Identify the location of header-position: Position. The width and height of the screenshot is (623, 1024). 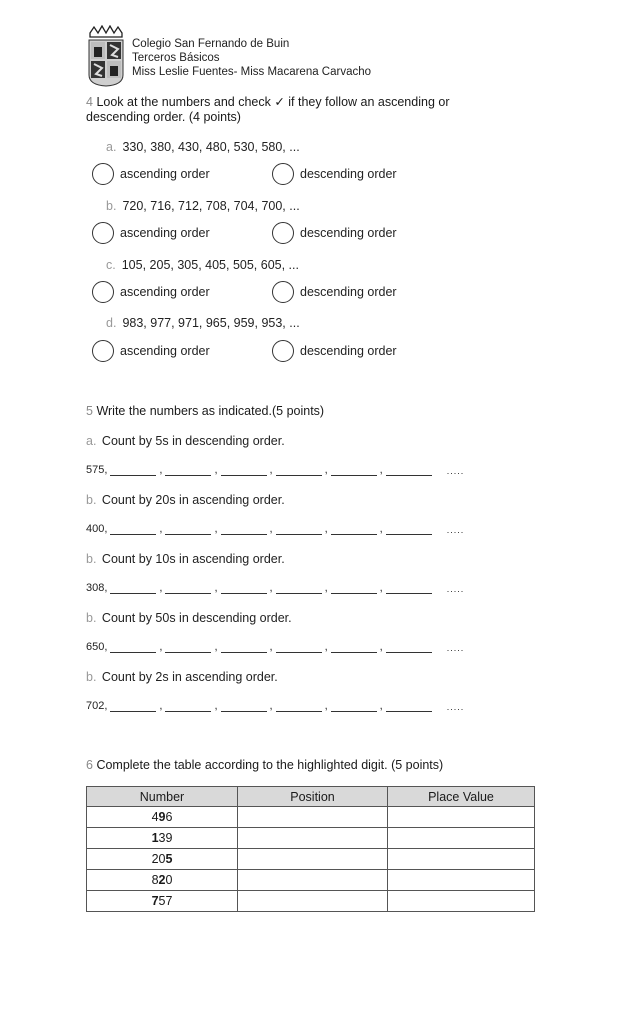
(312, 796).